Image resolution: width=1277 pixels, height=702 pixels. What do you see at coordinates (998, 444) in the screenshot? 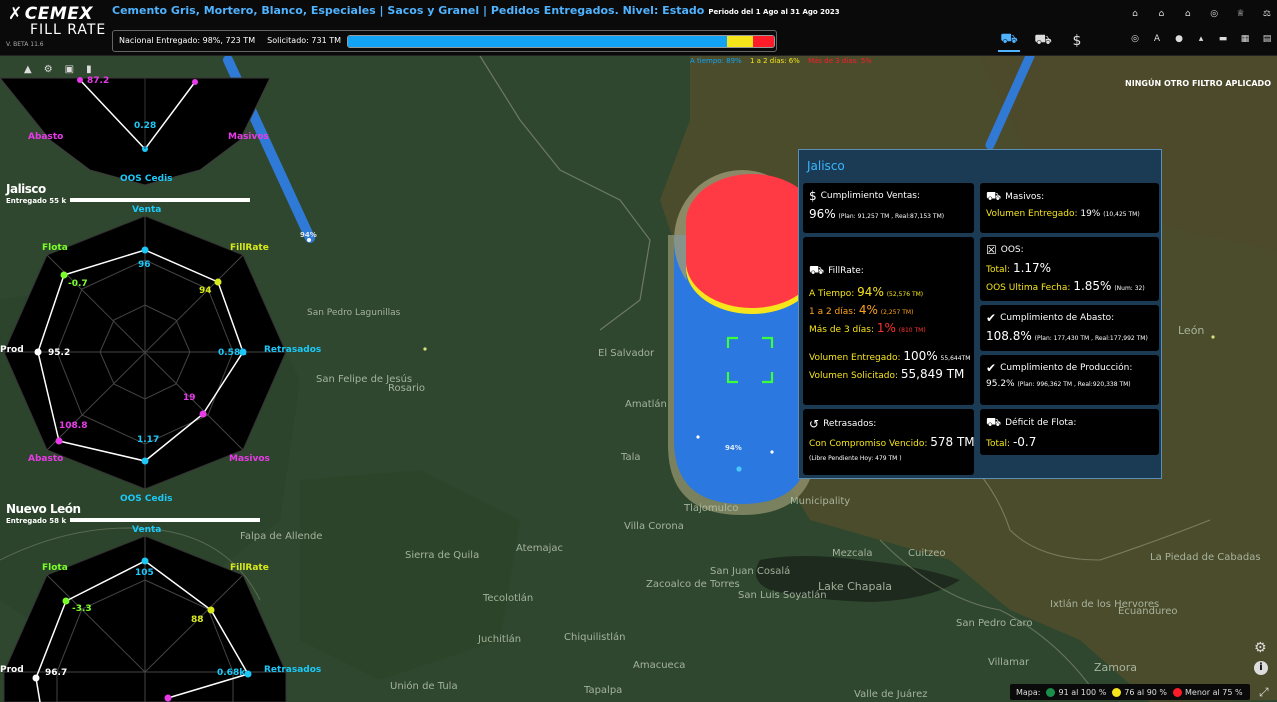
I see `flota-total-label: Total:` at bounding box center [998, 444].